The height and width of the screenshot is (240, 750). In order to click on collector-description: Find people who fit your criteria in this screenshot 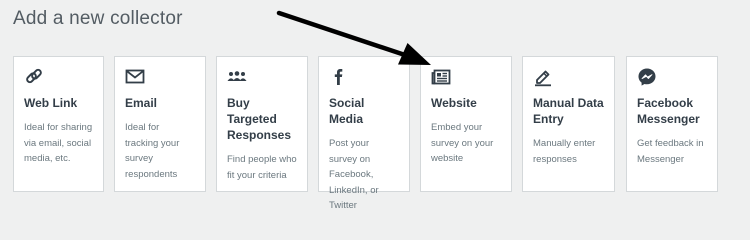, I will do `click(262, 167)`.